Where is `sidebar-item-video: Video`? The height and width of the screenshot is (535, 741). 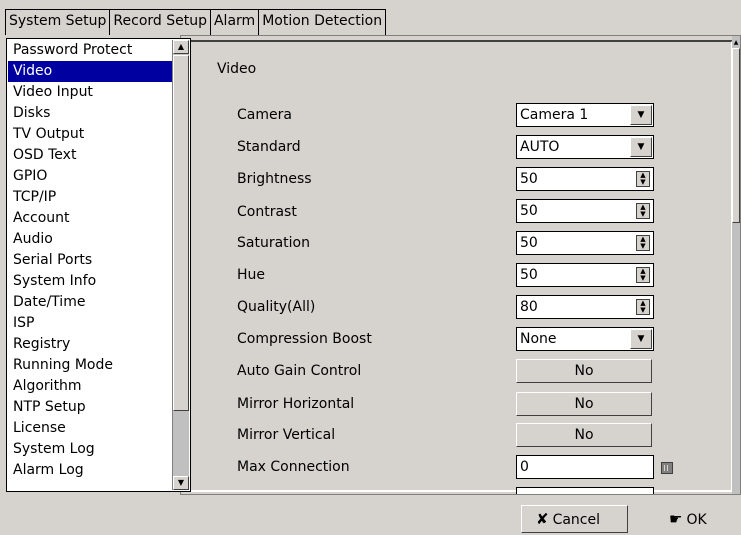 sidebar-item-video: Video is located at coordinates (90, 71).